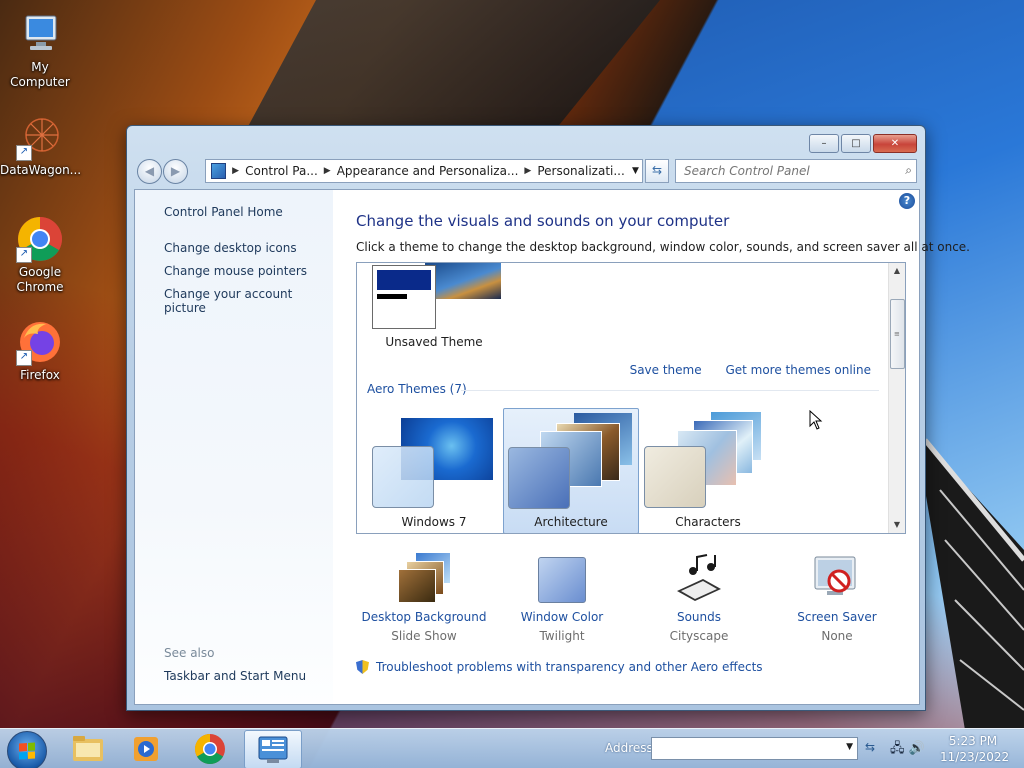 The height and width of the screenshot is (768, 1024). I want to click on chrome-icon, so click(209, 749).